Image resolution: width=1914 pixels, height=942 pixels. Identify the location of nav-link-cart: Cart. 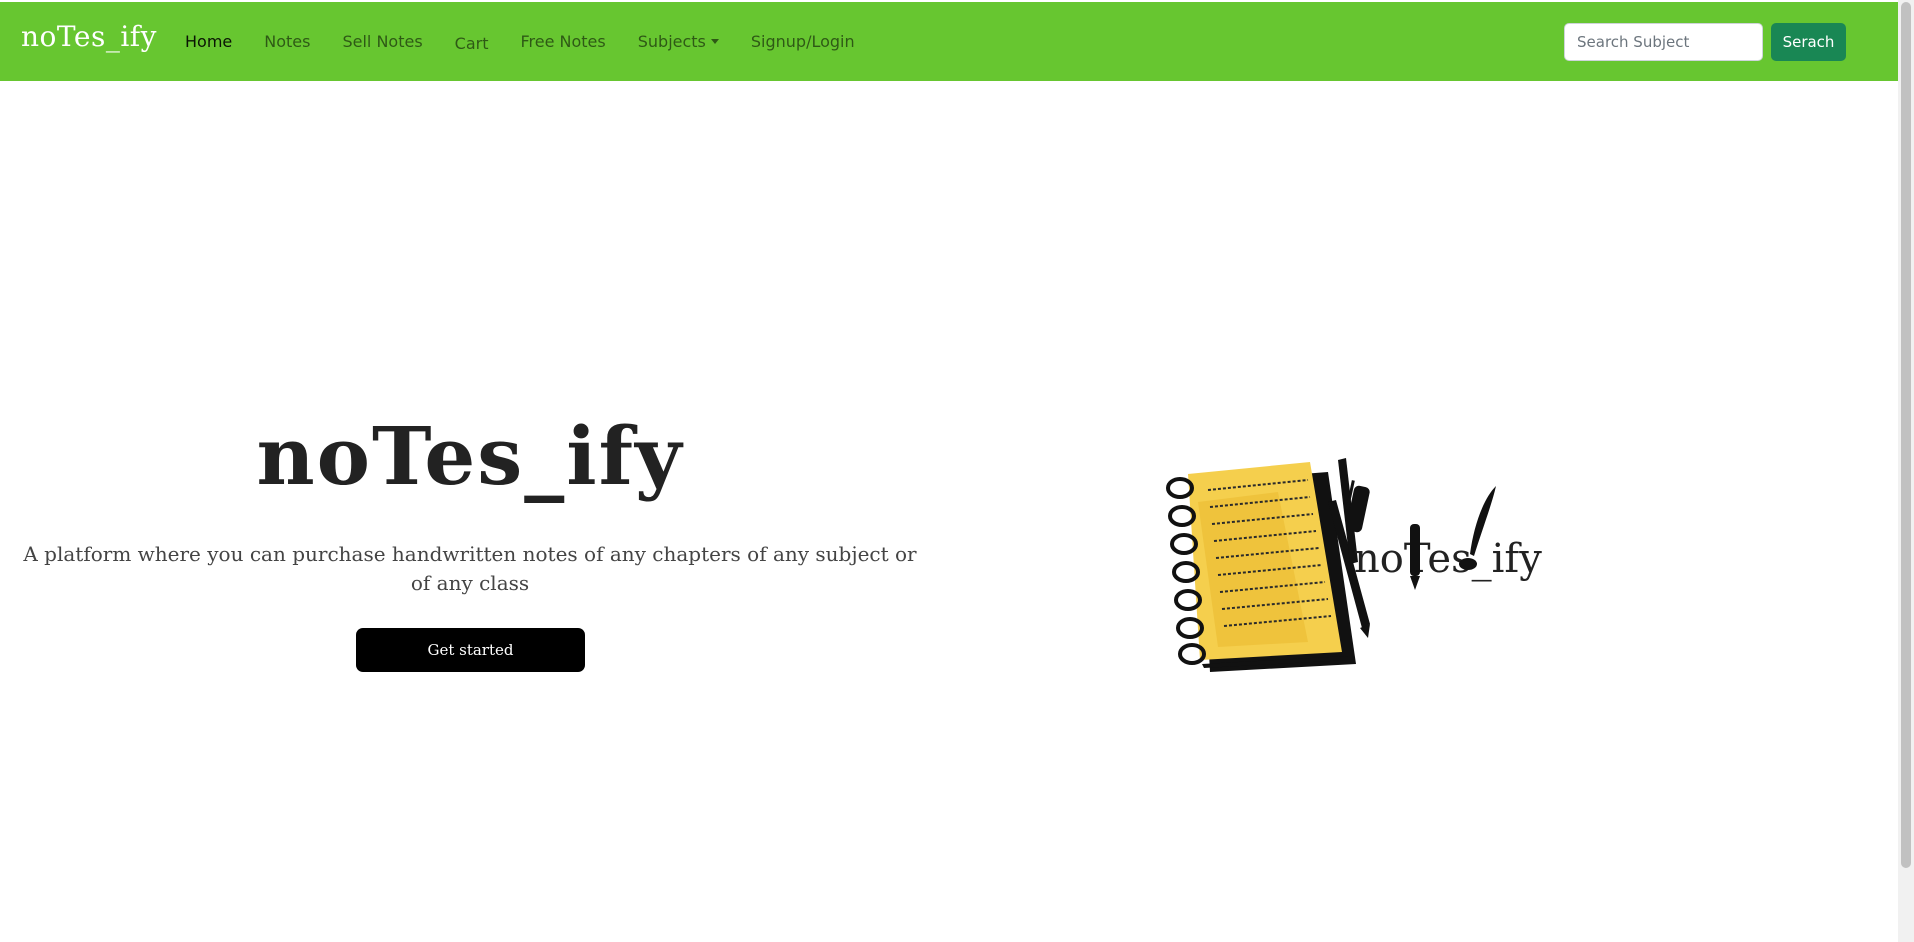
(472, 43).